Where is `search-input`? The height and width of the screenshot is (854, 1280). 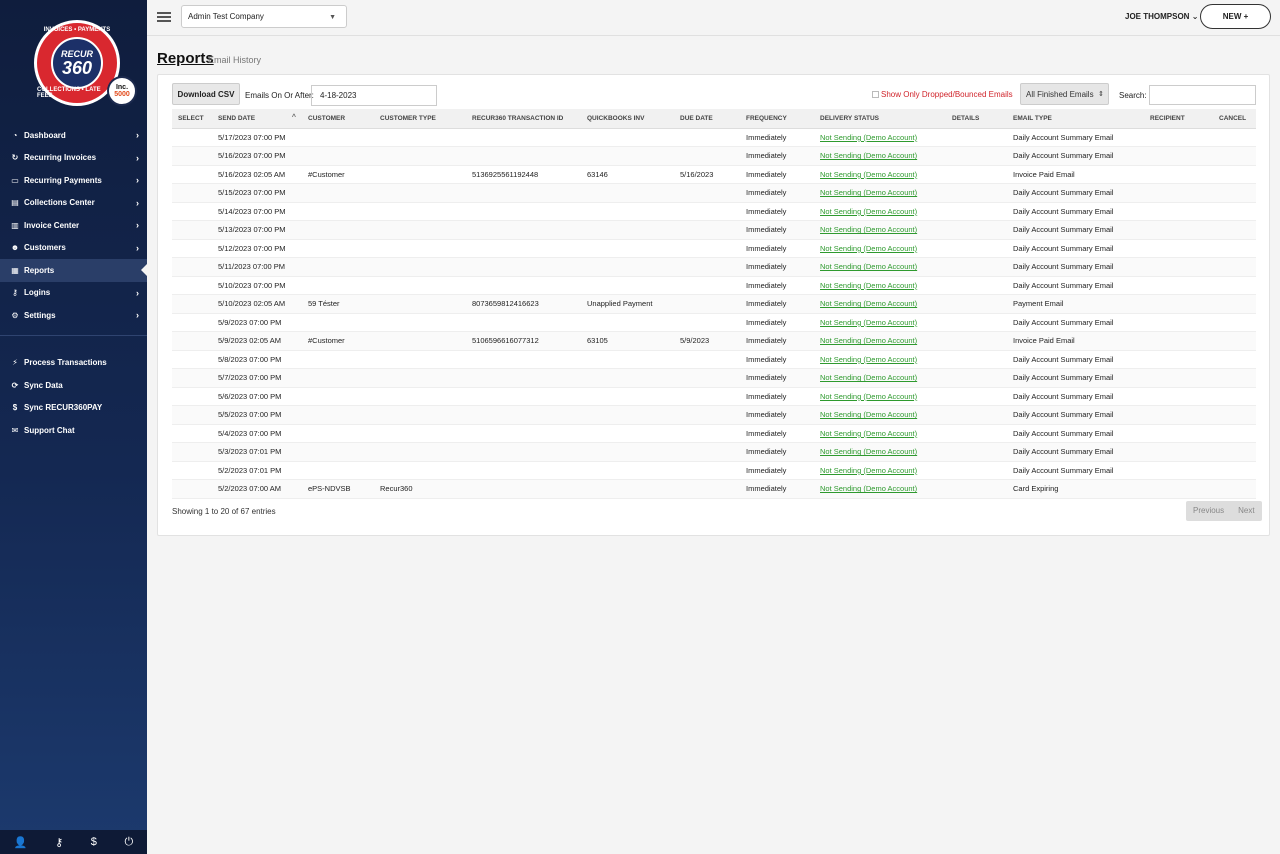
search-input is located at coordinates (1202, 95).